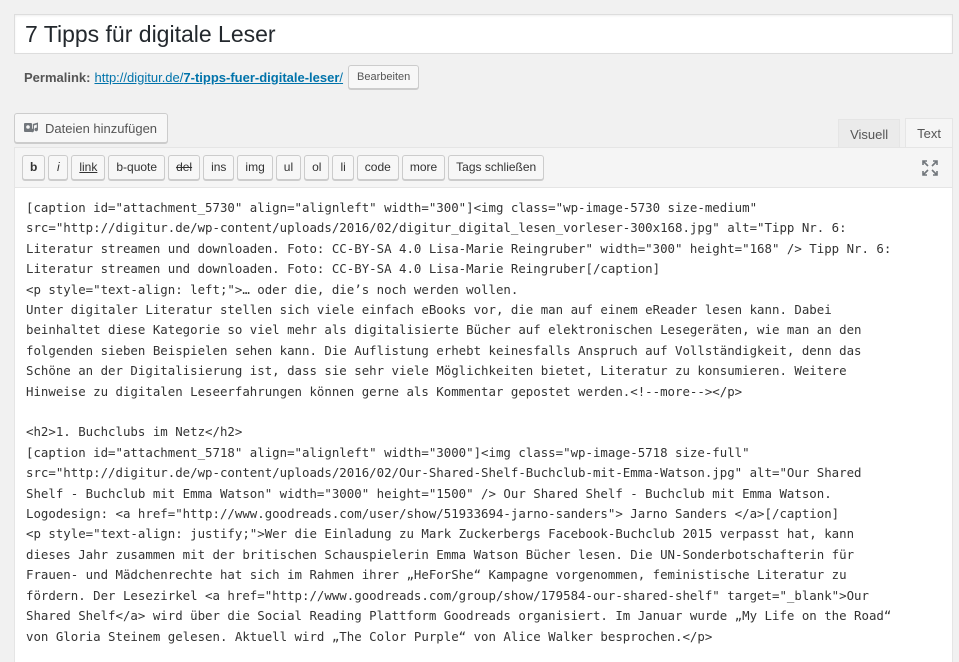 This screenshot has height=662, width=959. I want to click on post-title-input, so click(483, 34).